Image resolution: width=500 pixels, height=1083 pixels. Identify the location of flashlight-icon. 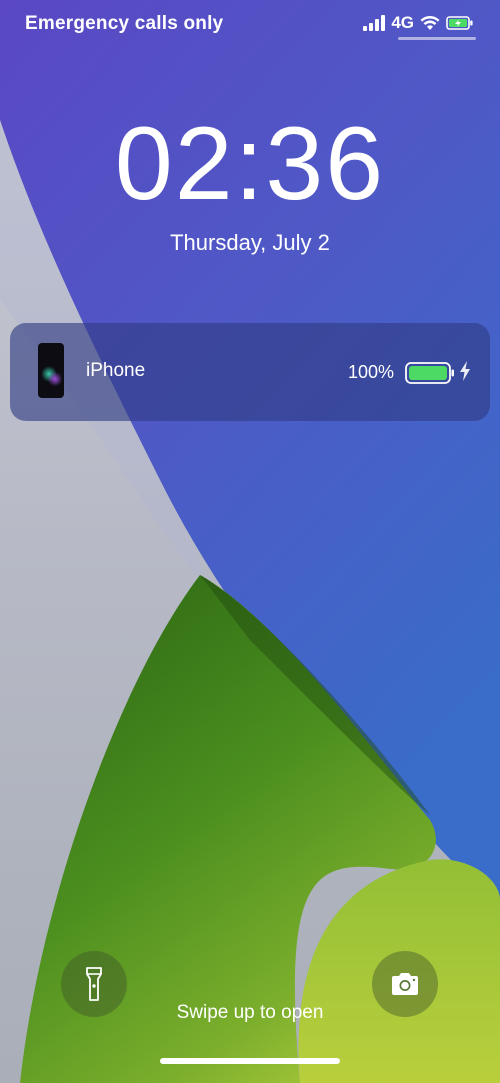
(94, 984).